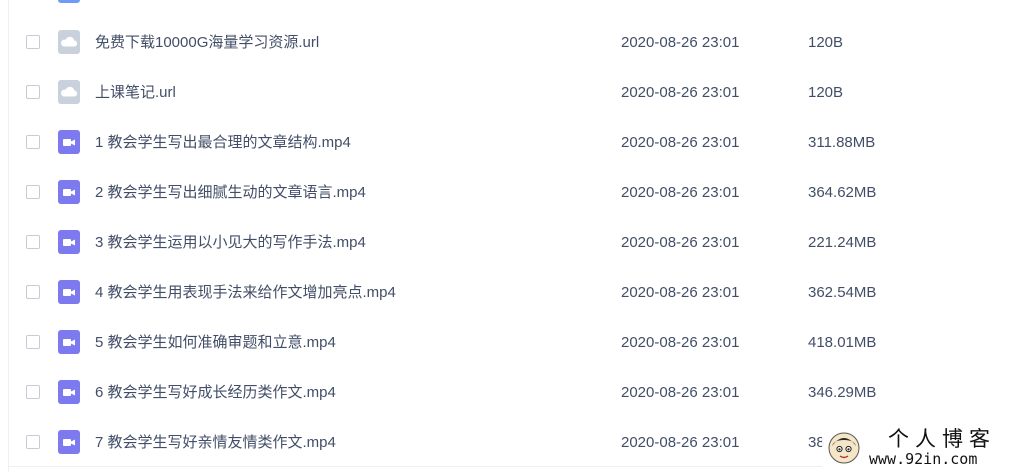 Image resolution: width=1019 pixels, height=472 pixels. What do you see at coordinates (207, 43) in the screenshot?
I see `file-name: 免费下载10000G海量学习资源.url` at bounding box center [207, 43].